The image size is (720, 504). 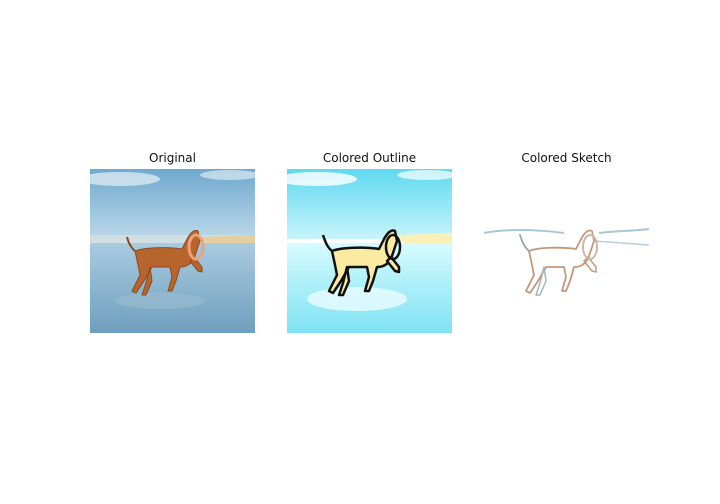 I want to click on colored-sketch-image, so click(x=566, y=251).